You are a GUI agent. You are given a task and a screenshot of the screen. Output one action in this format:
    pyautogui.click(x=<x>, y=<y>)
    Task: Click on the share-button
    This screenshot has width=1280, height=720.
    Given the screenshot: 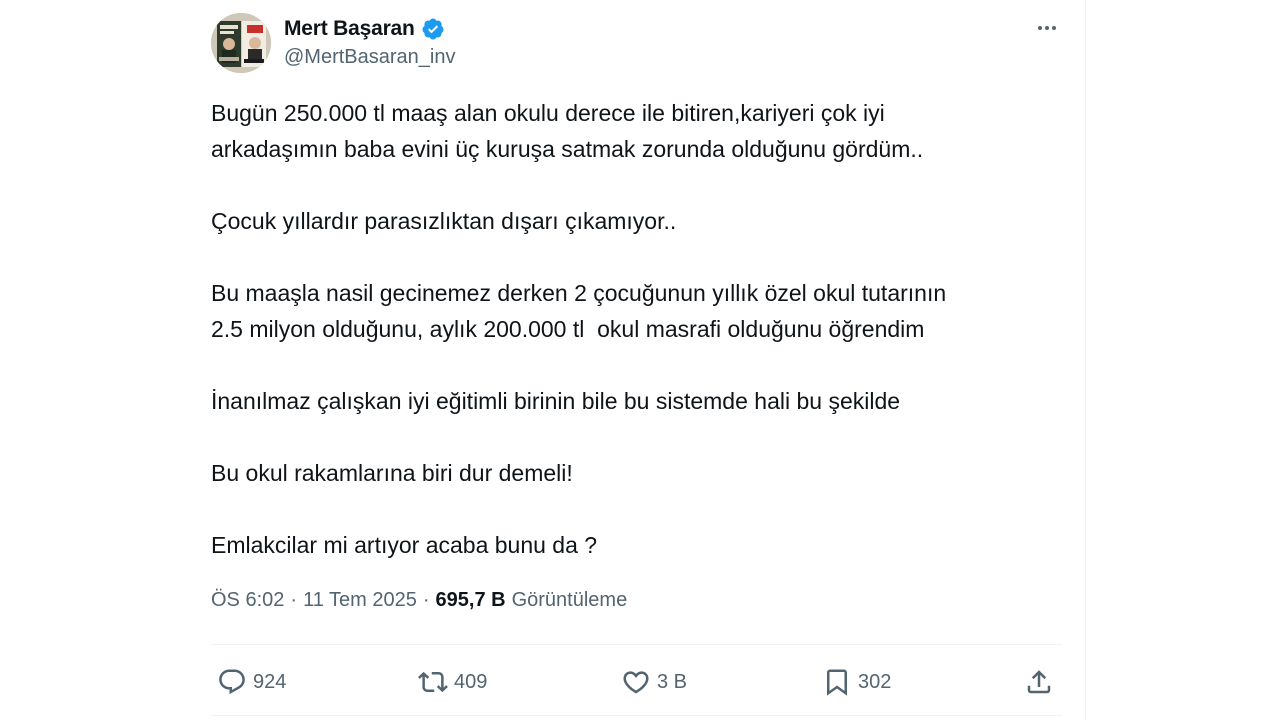 What is the action you would take?
    pyautogui.click(x=1039, y=682)
    